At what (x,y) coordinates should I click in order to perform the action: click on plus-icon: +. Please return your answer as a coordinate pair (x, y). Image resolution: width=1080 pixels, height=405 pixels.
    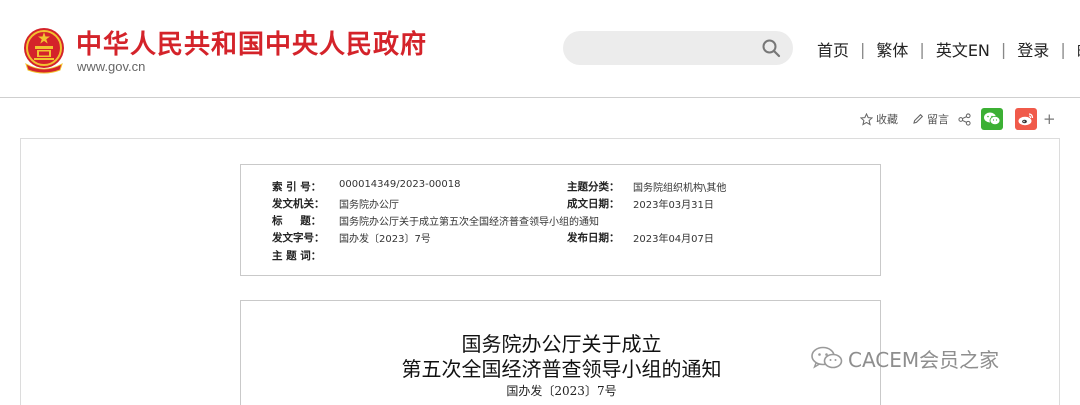
    Looking at the image, I should click on (1049, 119).